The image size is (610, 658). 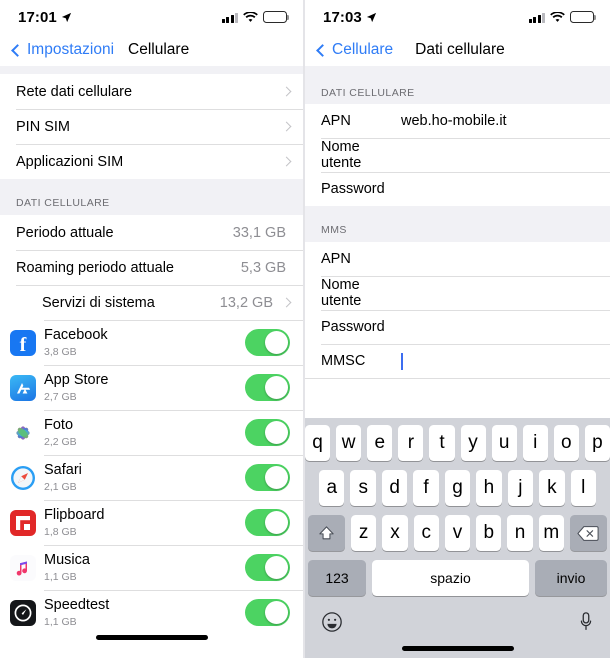 I want to click on field-row-password-data: Password, so click(x=457, y=189).